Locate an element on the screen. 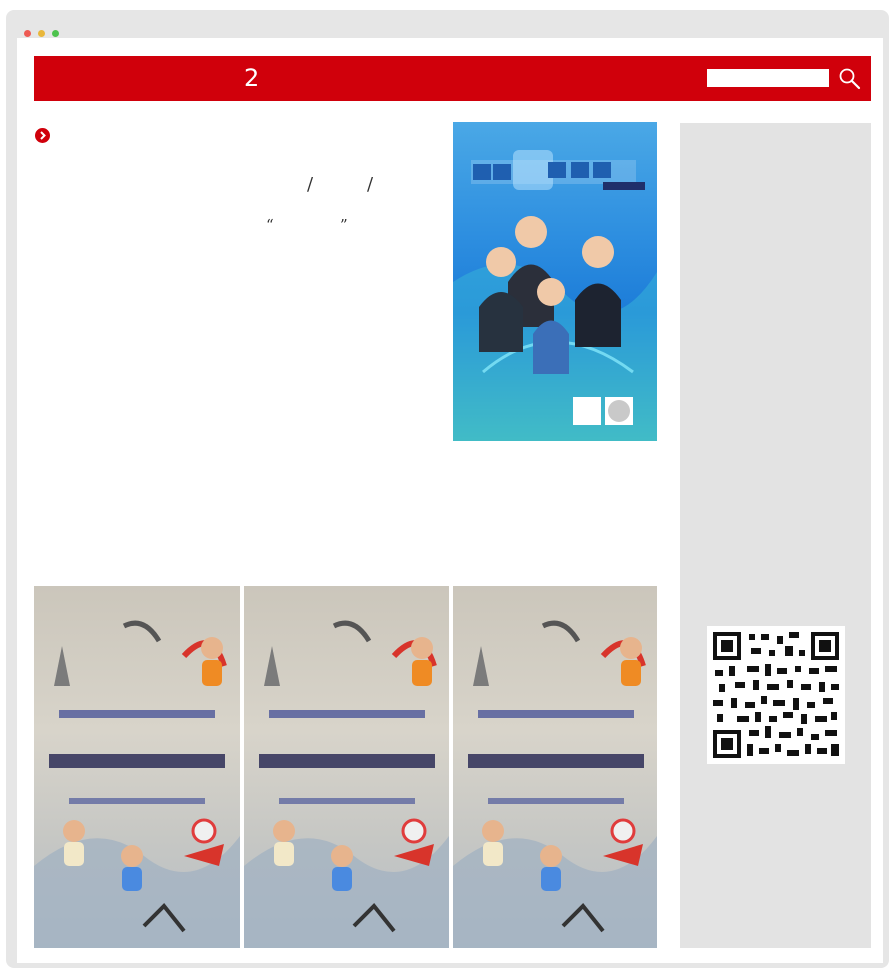 This screenshot has width=893, height=969. event-poster-image is located at coordinates (555, 281).